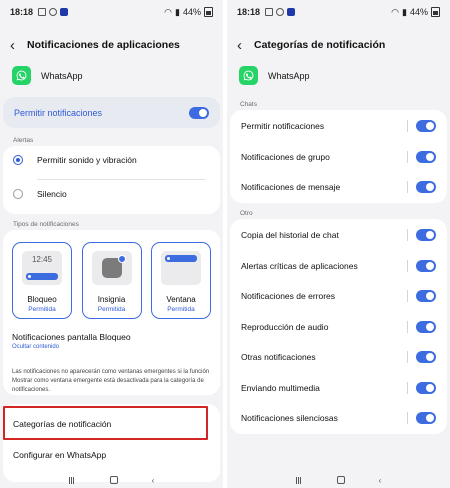  Describe the element at coordinates (53, 12) in the screenshot. I see `sync-icon` at that location.